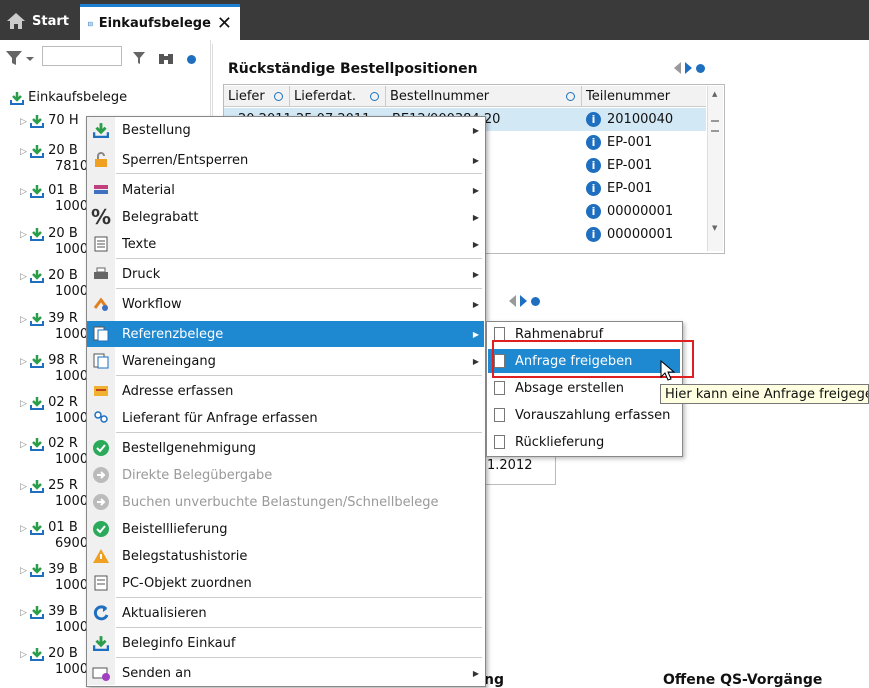 The image size is (869, 688). Describe the element at coordinates (285, 529) in the screenshot. I see `menu-item: Beistelllieferung` at that location.